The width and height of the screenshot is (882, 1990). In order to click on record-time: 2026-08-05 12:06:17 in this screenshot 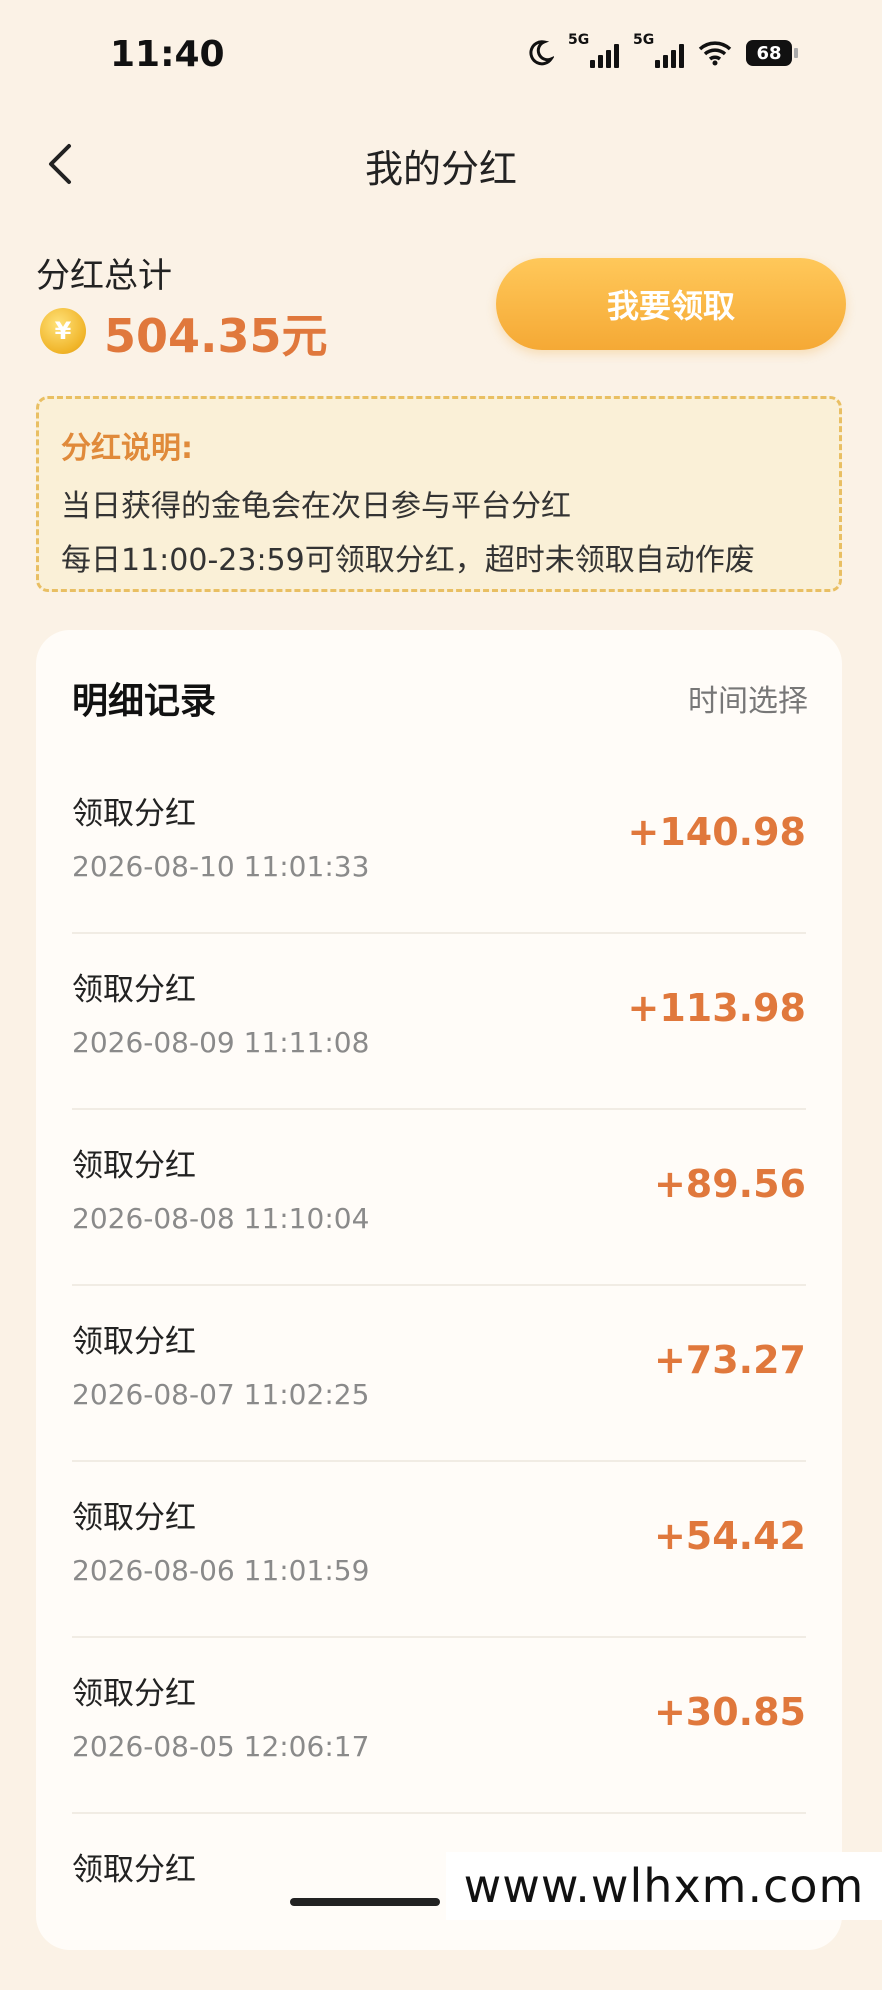, I will do `click(221, 1746)`.